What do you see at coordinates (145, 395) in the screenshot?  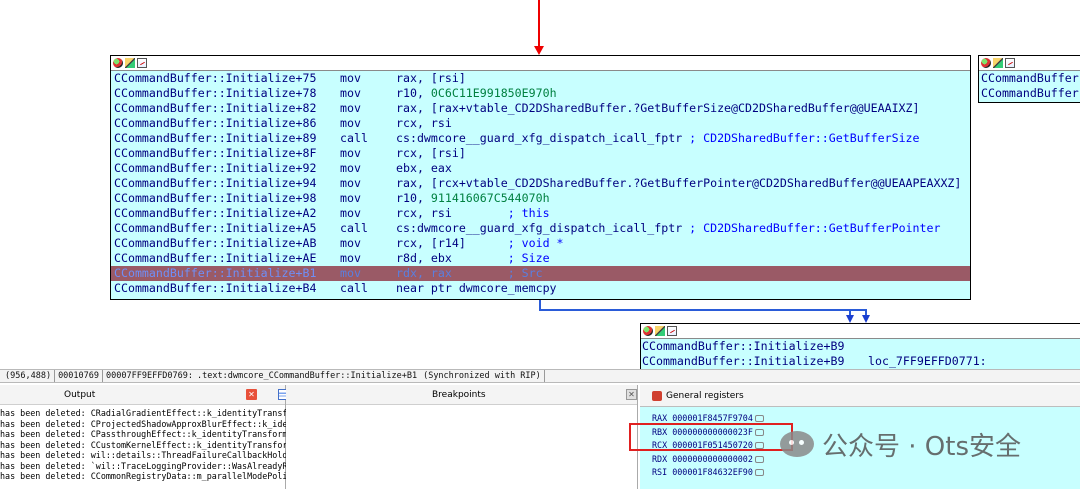 I see `output-panel-header: Output ✕` at bounding box center [145, 395].